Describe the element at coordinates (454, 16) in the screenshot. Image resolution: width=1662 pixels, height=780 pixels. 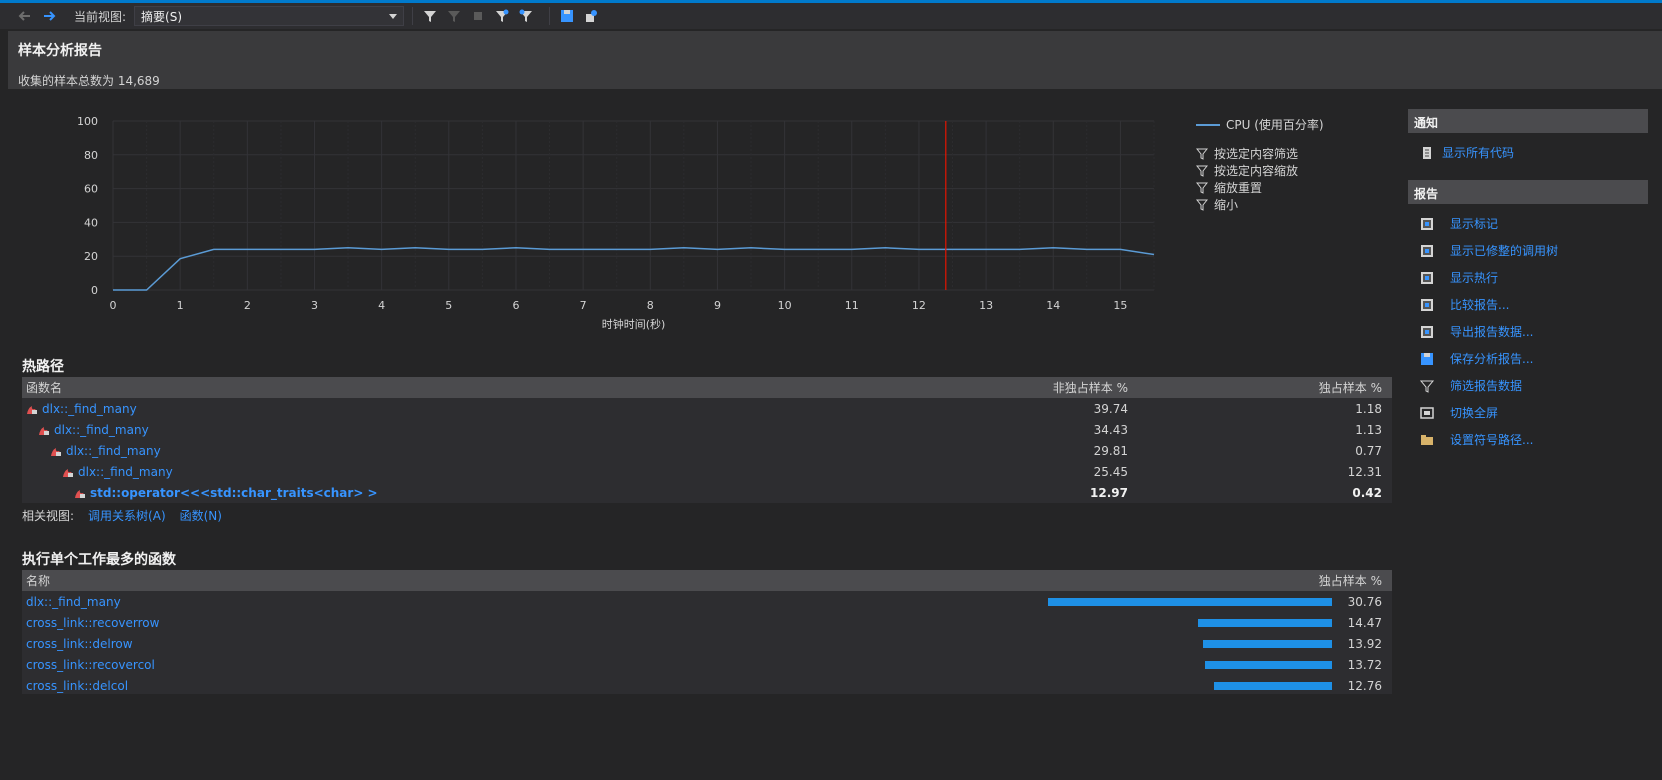
I see `filter-clear-icon` at that location.